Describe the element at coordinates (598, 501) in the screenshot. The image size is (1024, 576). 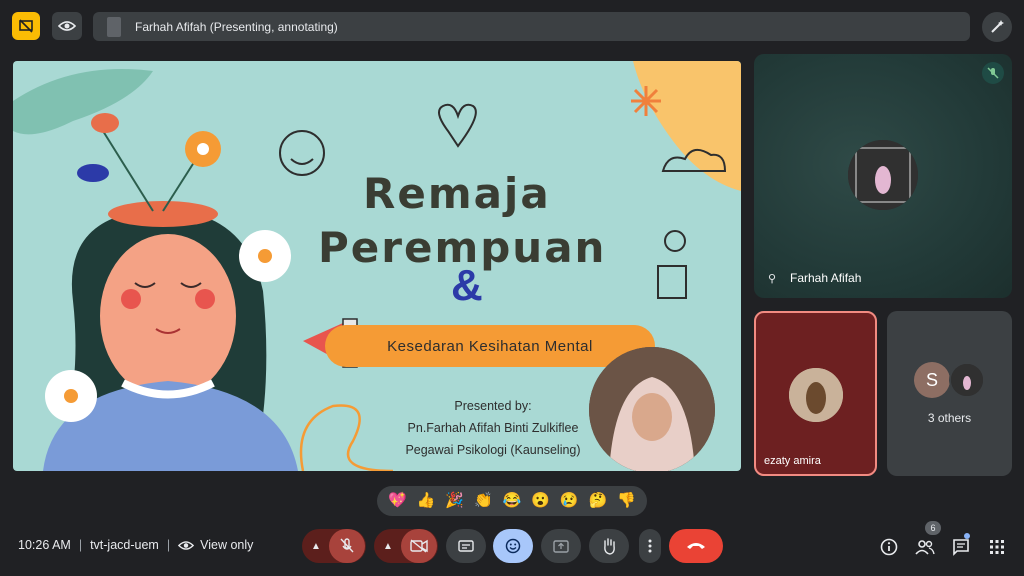
I see `reaction-thinking: 🤔` at that location.